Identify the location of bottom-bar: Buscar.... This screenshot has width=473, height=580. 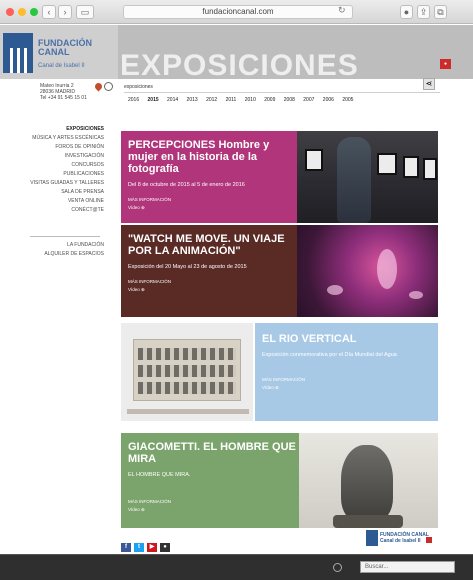
(236, 567).